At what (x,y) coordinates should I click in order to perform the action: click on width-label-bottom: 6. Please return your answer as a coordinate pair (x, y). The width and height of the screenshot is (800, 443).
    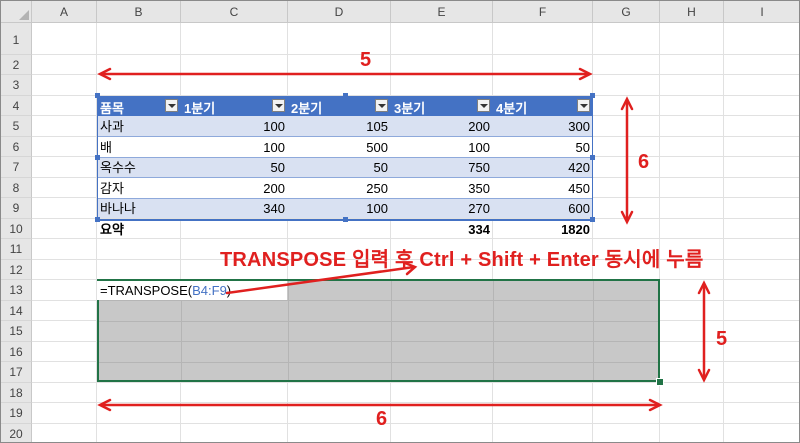
    Looking at the image, I should click on (382, 419).